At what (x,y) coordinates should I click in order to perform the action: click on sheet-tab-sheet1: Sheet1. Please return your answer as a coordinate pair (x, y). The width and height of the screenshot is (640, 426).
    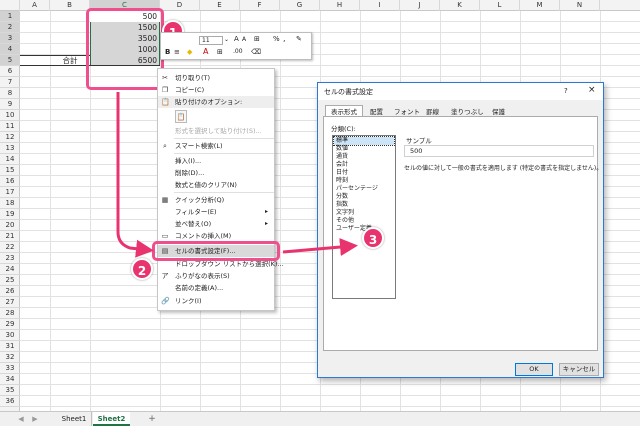
    Looking at the image, I should click on (74, 419).